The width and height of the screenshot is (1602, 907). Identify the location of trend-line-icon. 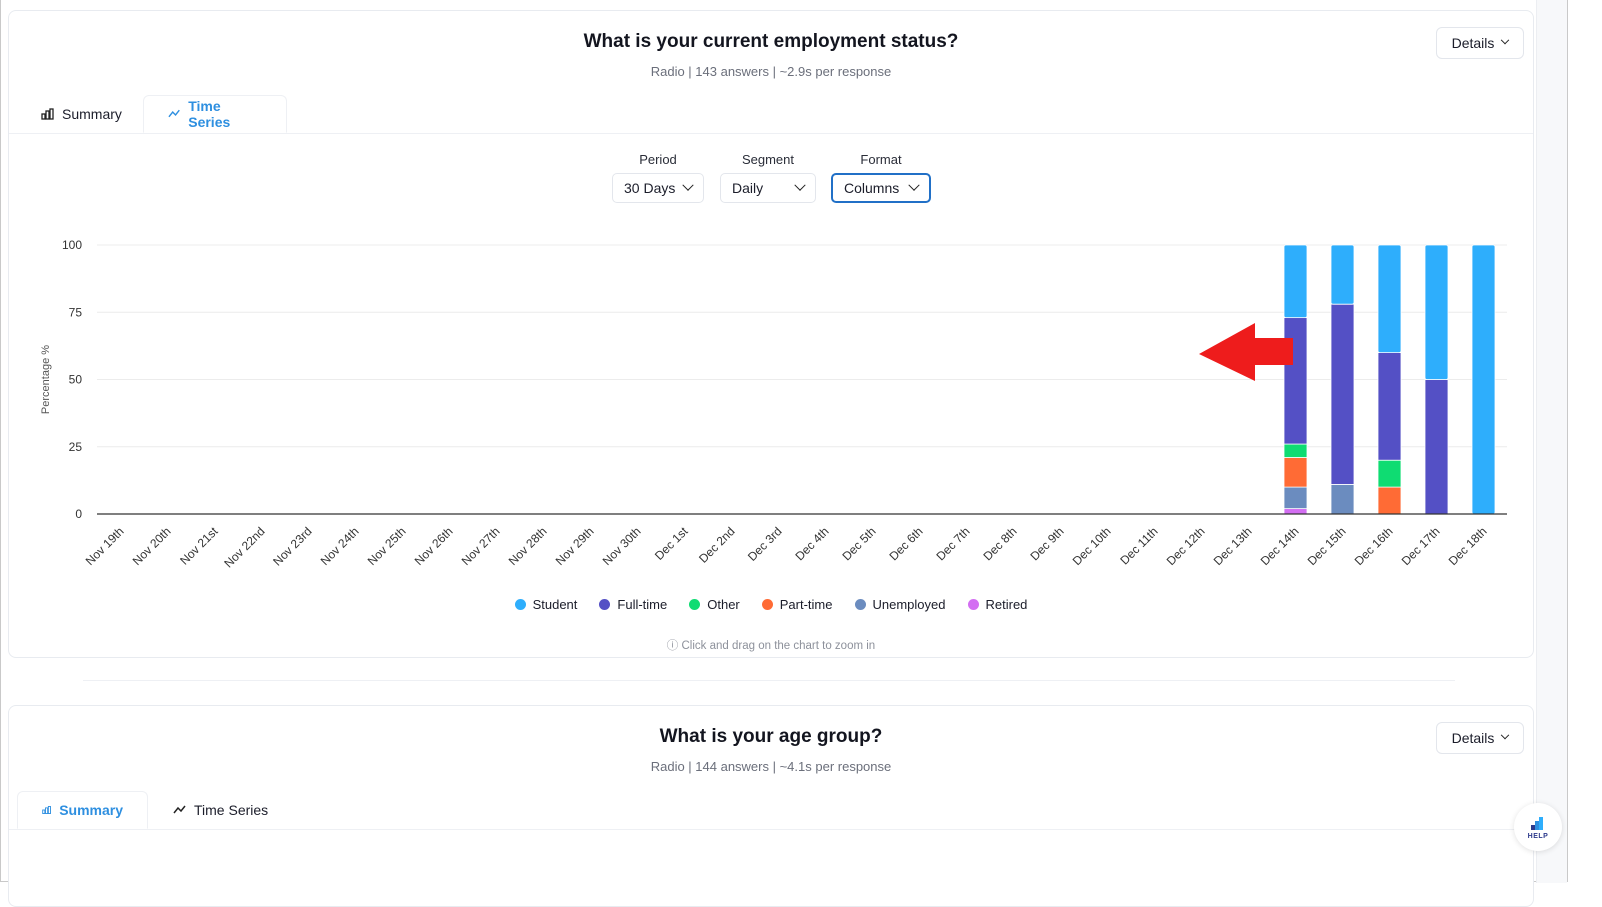
(179, 809).